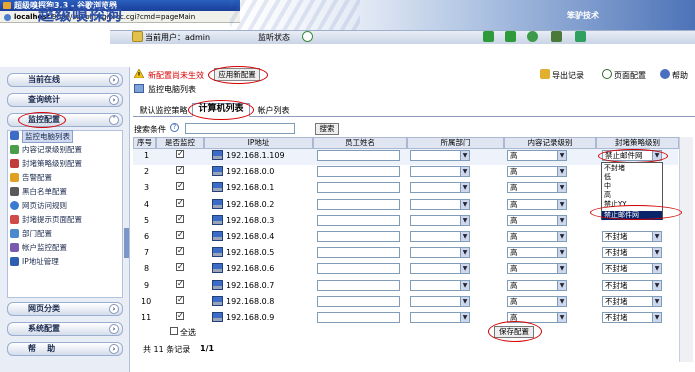 This screenshot has width=695, height=372. I want to click on export-records-link: 导出记录, so click(568, 75).